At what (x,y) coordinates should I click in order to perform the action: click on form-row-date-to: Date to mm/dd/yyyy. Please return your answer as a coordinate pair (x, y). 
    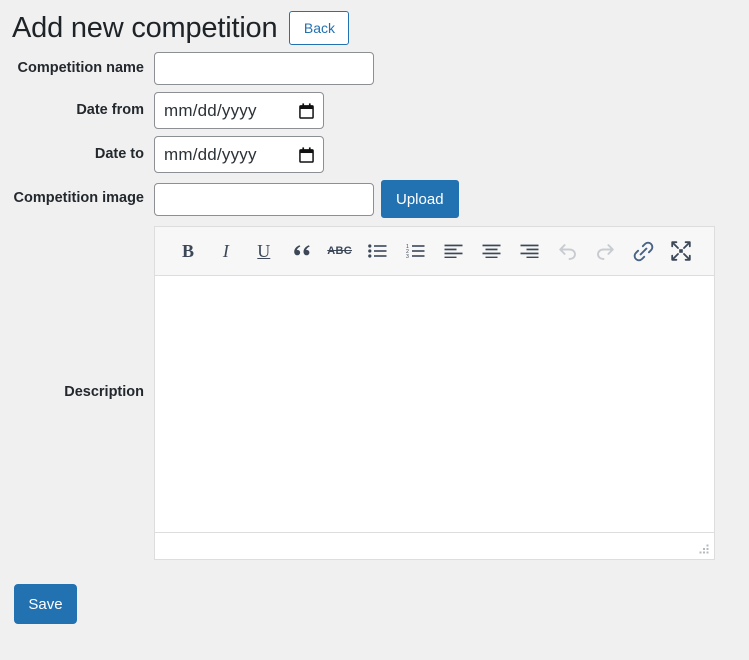
    Looking at the image, I should click on (374, 154).